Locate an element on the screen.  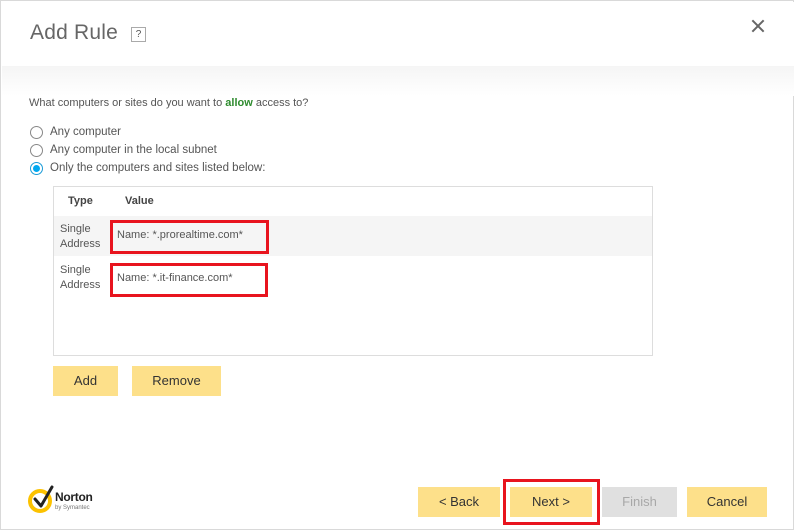
column-header-type: Type is located at coordinates (80, 201).